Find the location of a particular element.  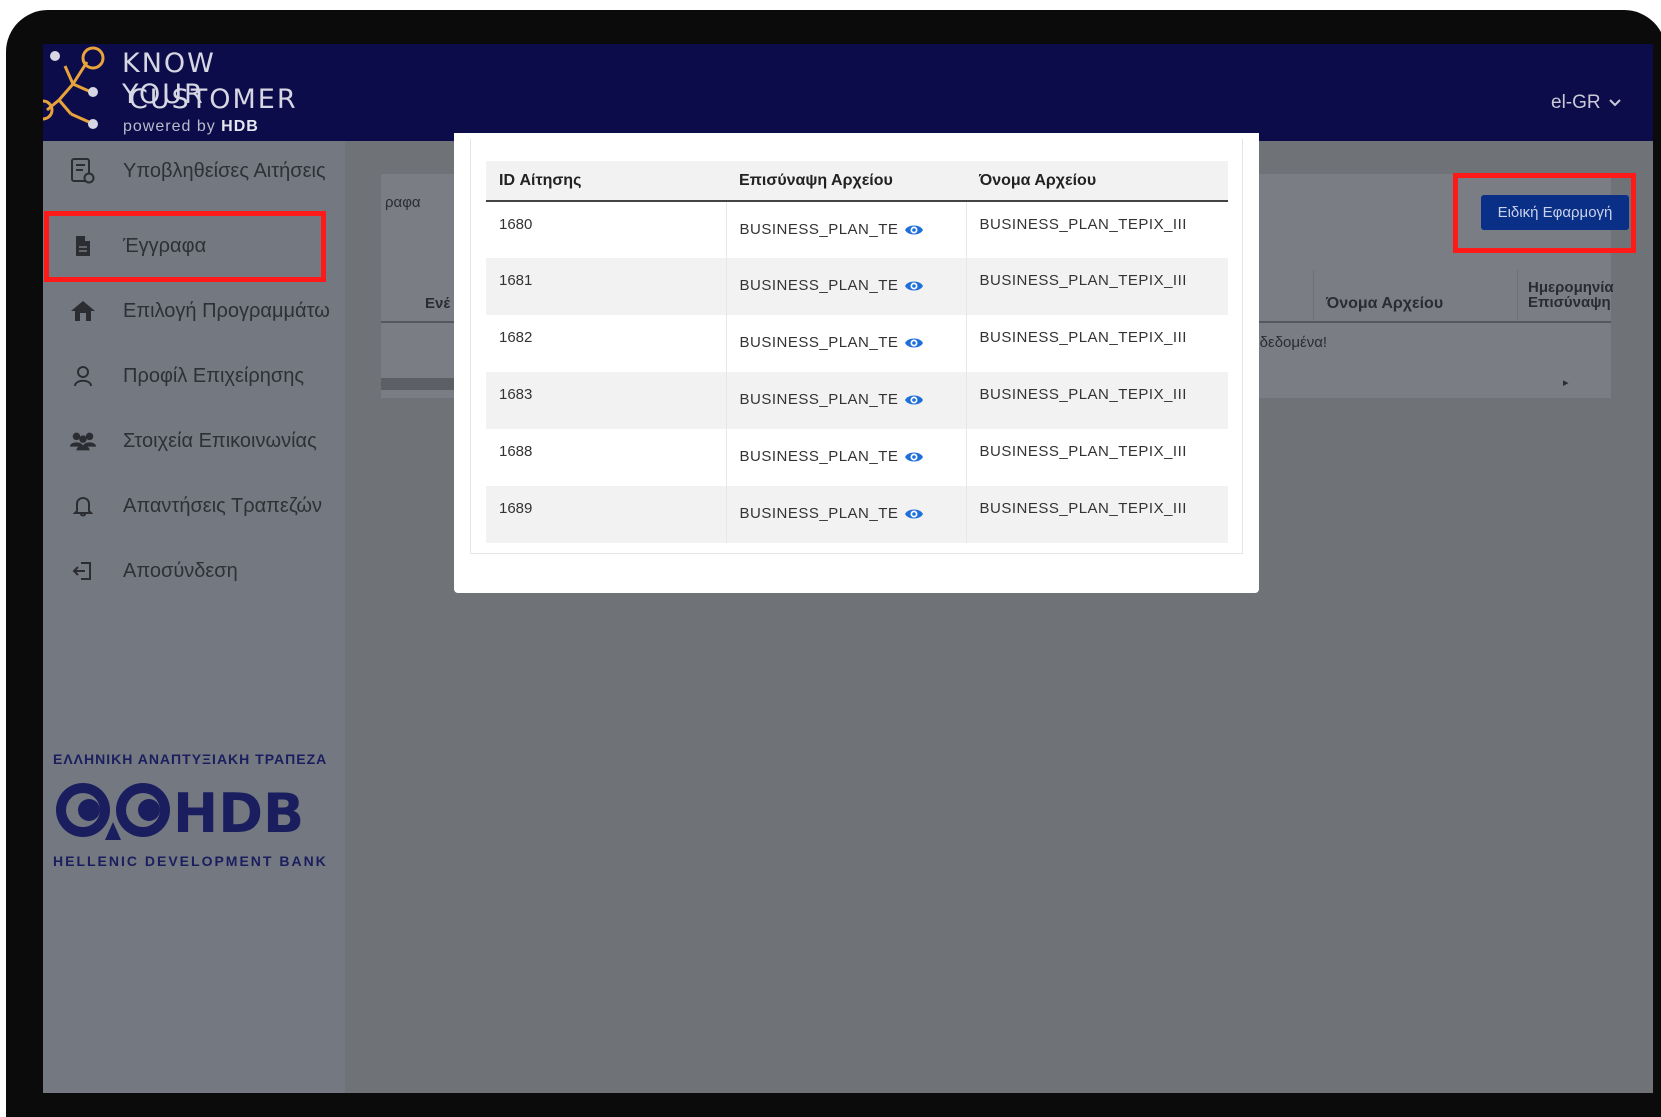

bell-icon is located at coordinates (83, 506).